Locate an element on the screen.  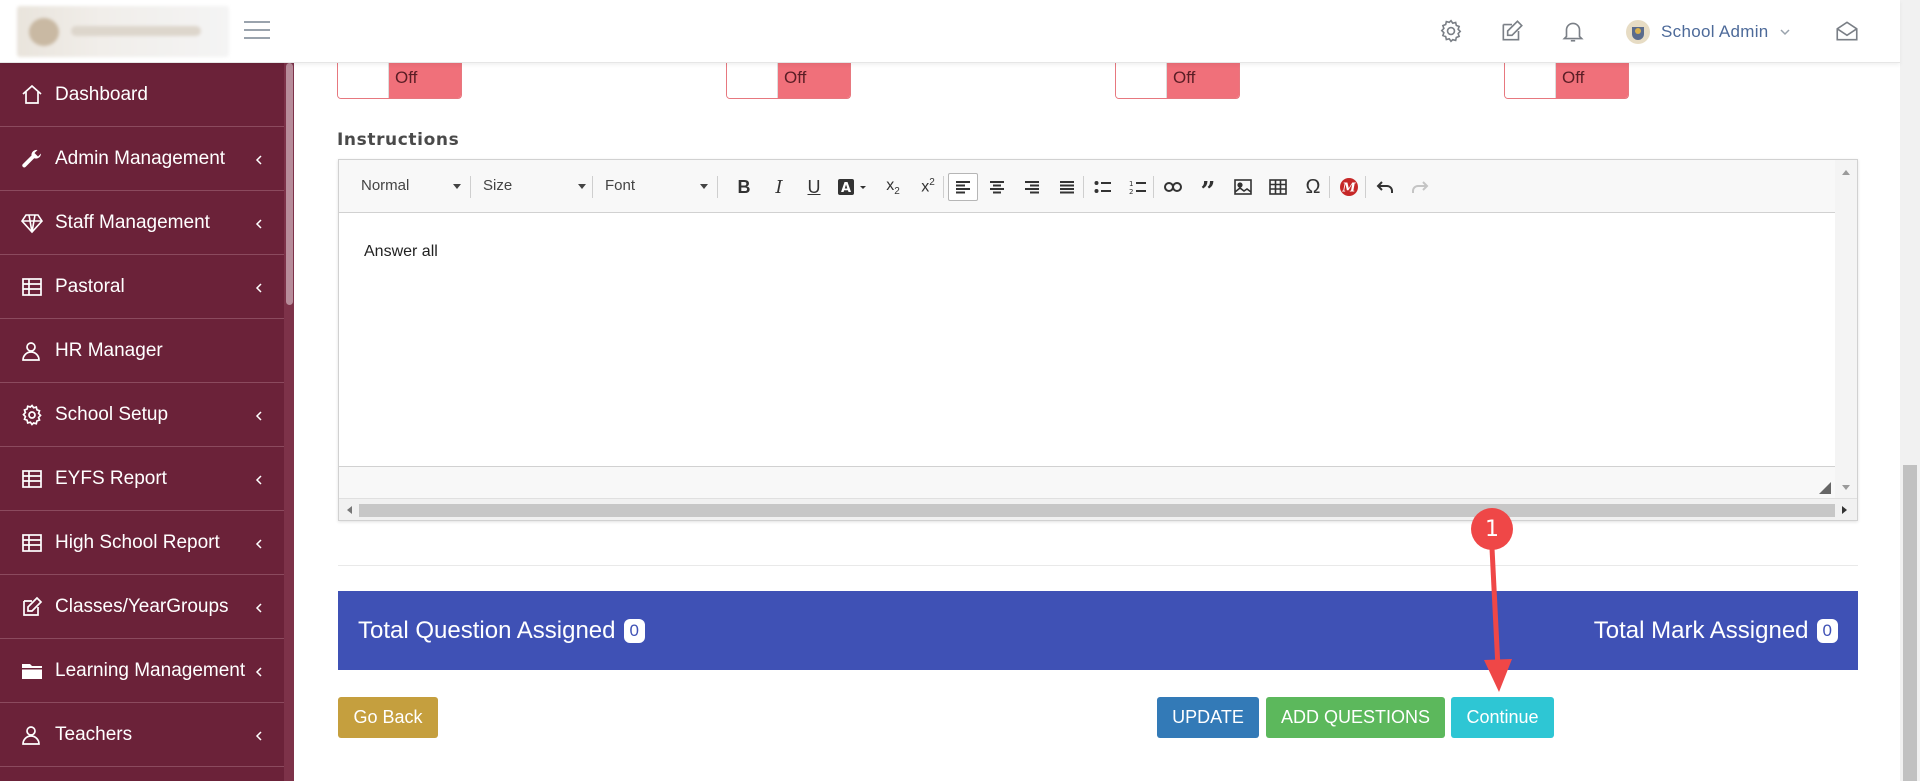
instructions-label: Instructions is located at coordinates (398, 140).